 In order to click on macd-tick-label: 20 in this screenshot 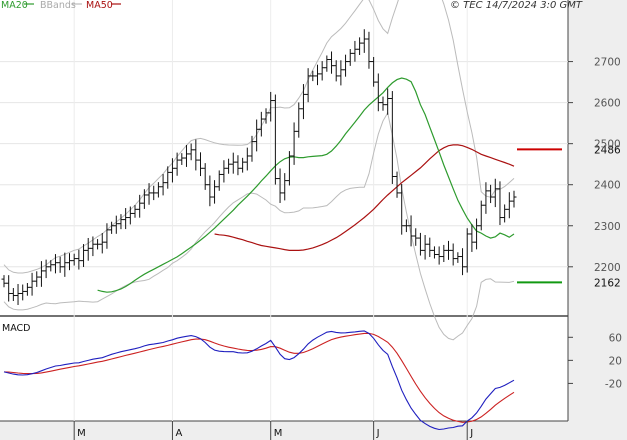, I will do `click(615, 361)`.